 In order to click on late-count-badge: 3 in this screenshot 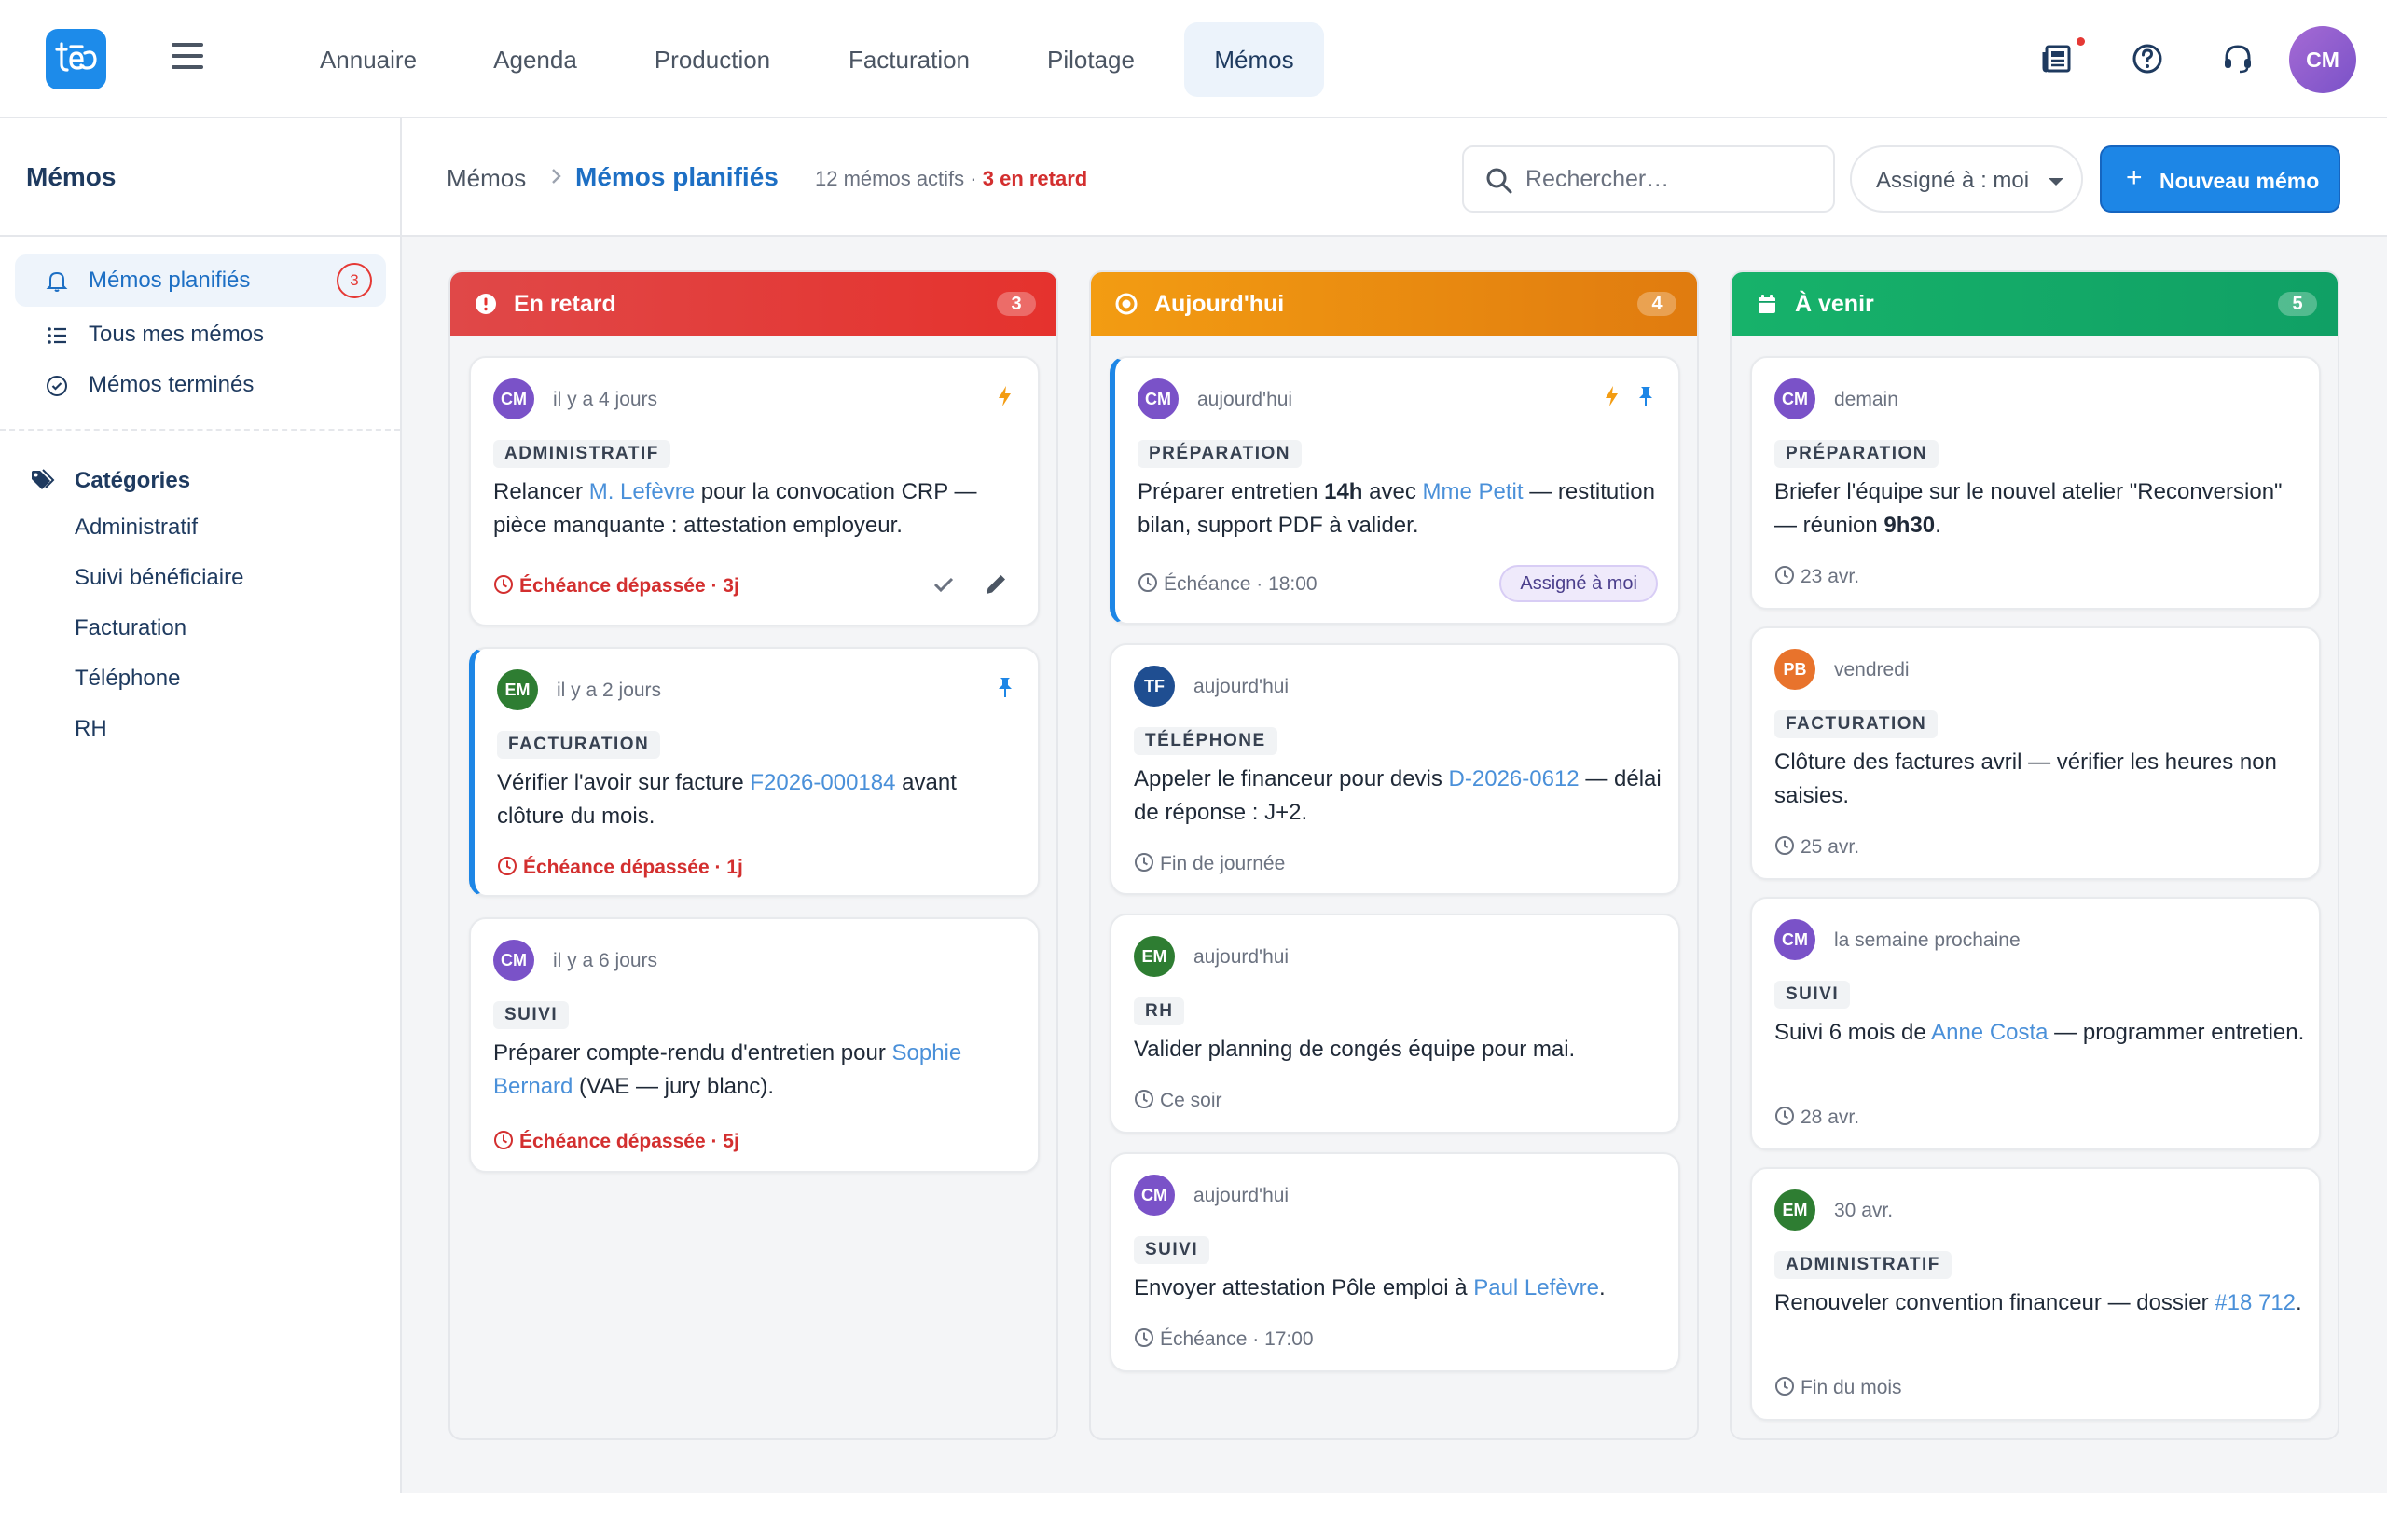, I will do `click(354, 280)`.